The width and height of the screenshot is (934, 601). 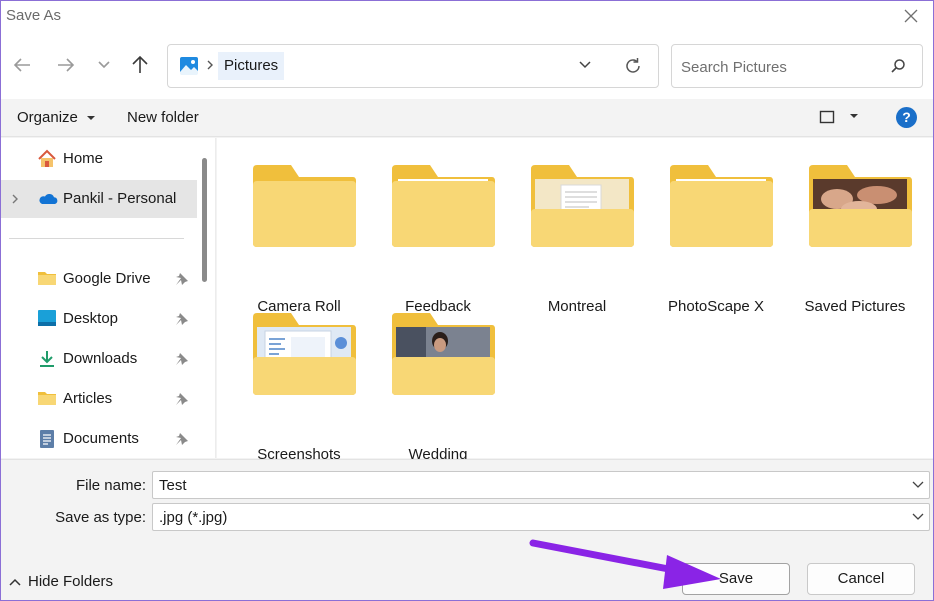 What do you see at coordinates (34, 15) in the screenshot?
I see `window-title: Save As` at bounding box center [34, 15].